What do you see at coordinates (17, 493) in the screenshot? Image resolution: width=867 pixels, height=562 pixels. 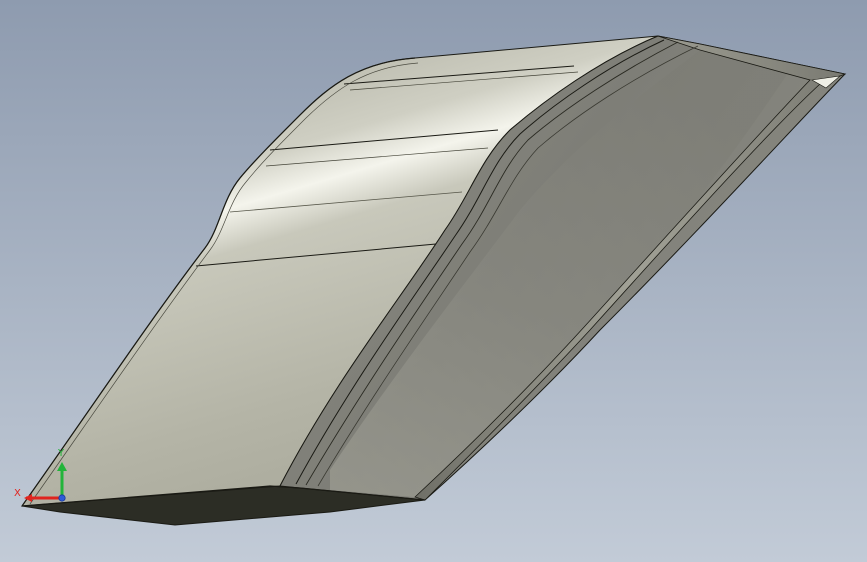 I see `triad-x-label: X` at bounding box center [17, 493].